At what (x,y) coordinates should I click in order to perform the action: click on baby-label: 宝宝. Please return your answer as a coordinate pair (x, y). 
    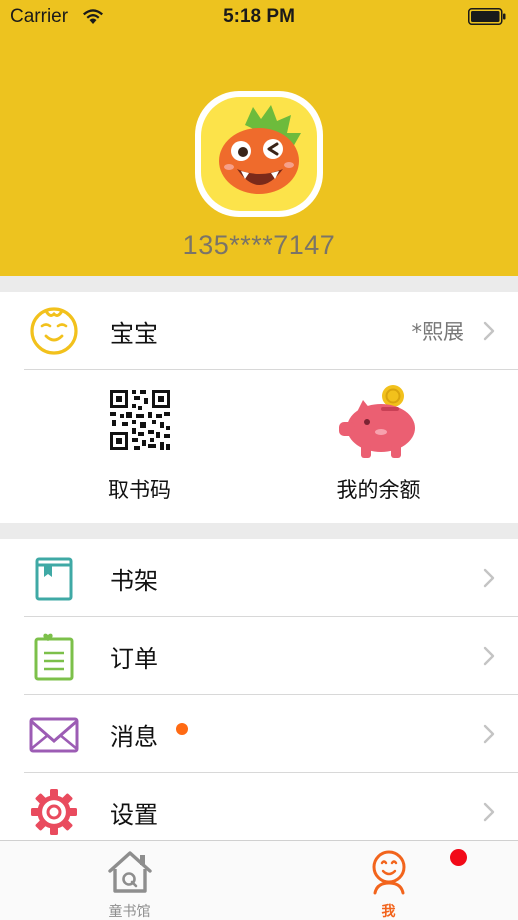
    Looking at the image, I should click on (134, 334).